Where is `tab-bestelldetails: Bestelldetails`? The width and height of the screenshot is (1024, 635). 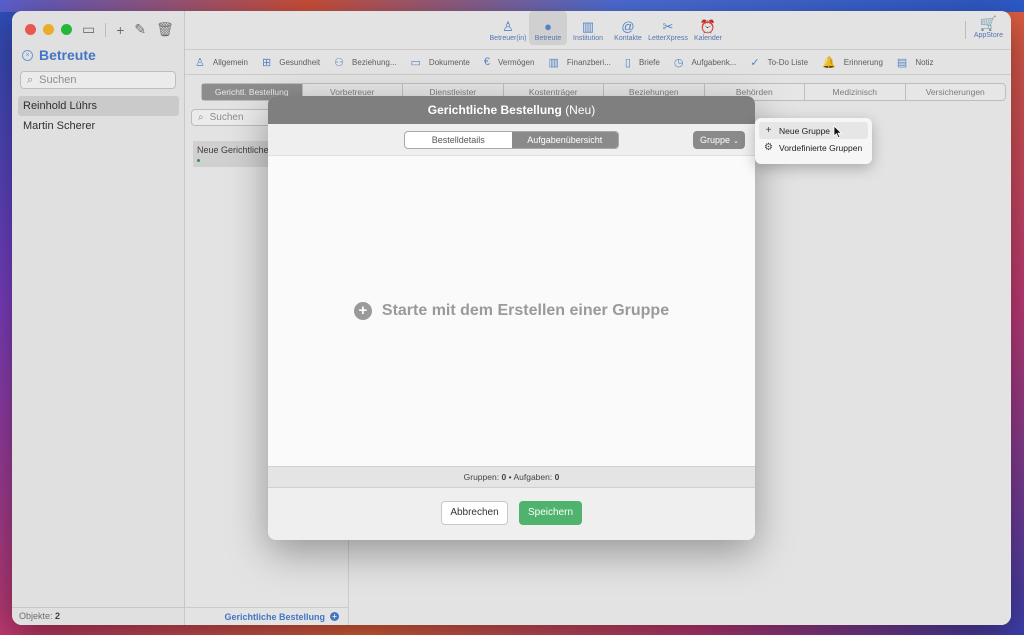
tab-bestelldetails: Bestelldetails is located at coordinates (458, 140).